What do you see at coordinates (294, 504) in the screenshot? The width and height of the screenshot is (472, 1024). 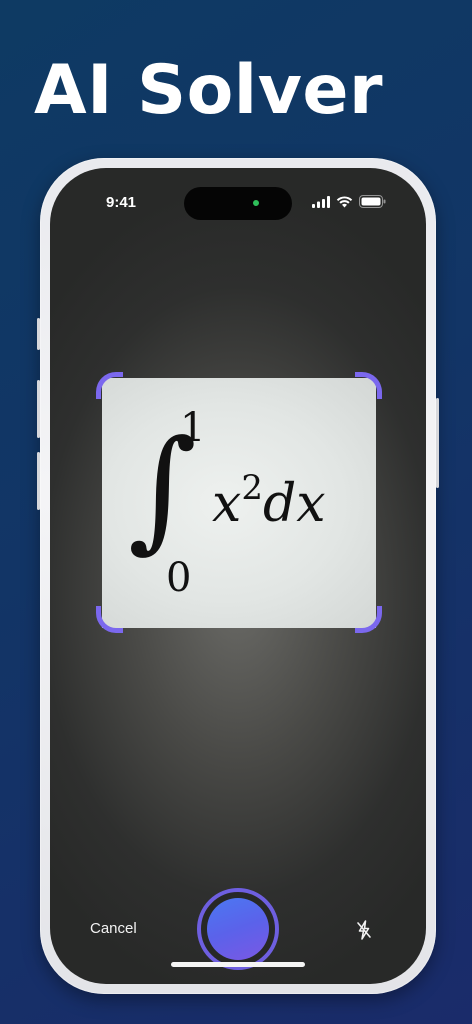 I see `differential: dx` at bounding box center [294, 504].